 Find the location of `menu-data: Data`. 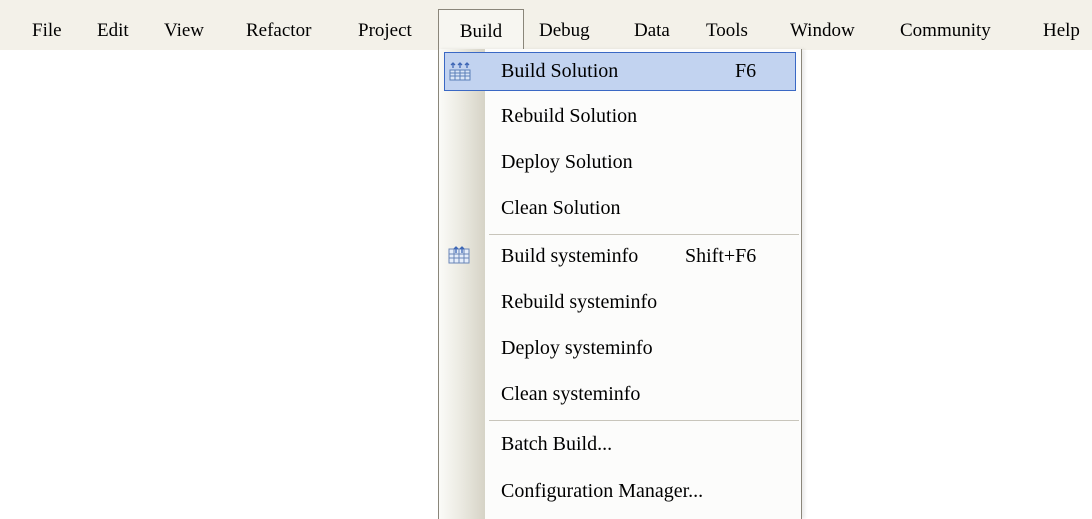

menu-data: Data is located at coordinates (652, 31).